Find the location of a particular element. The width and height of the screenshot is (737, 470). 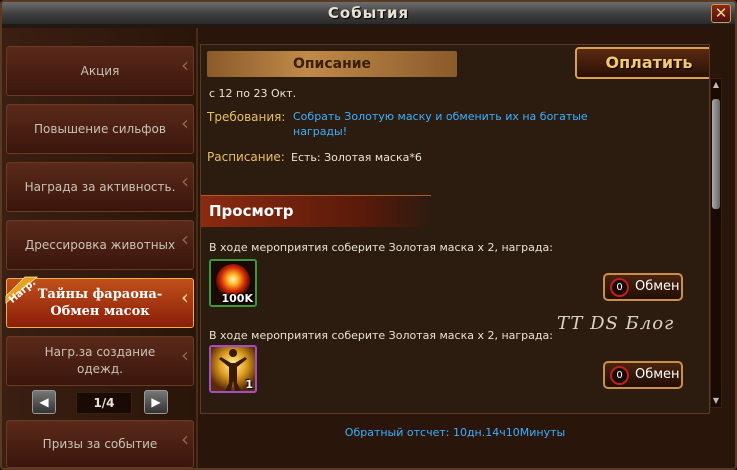

preview-header: Просмотр is located at coordinates (316, 211).